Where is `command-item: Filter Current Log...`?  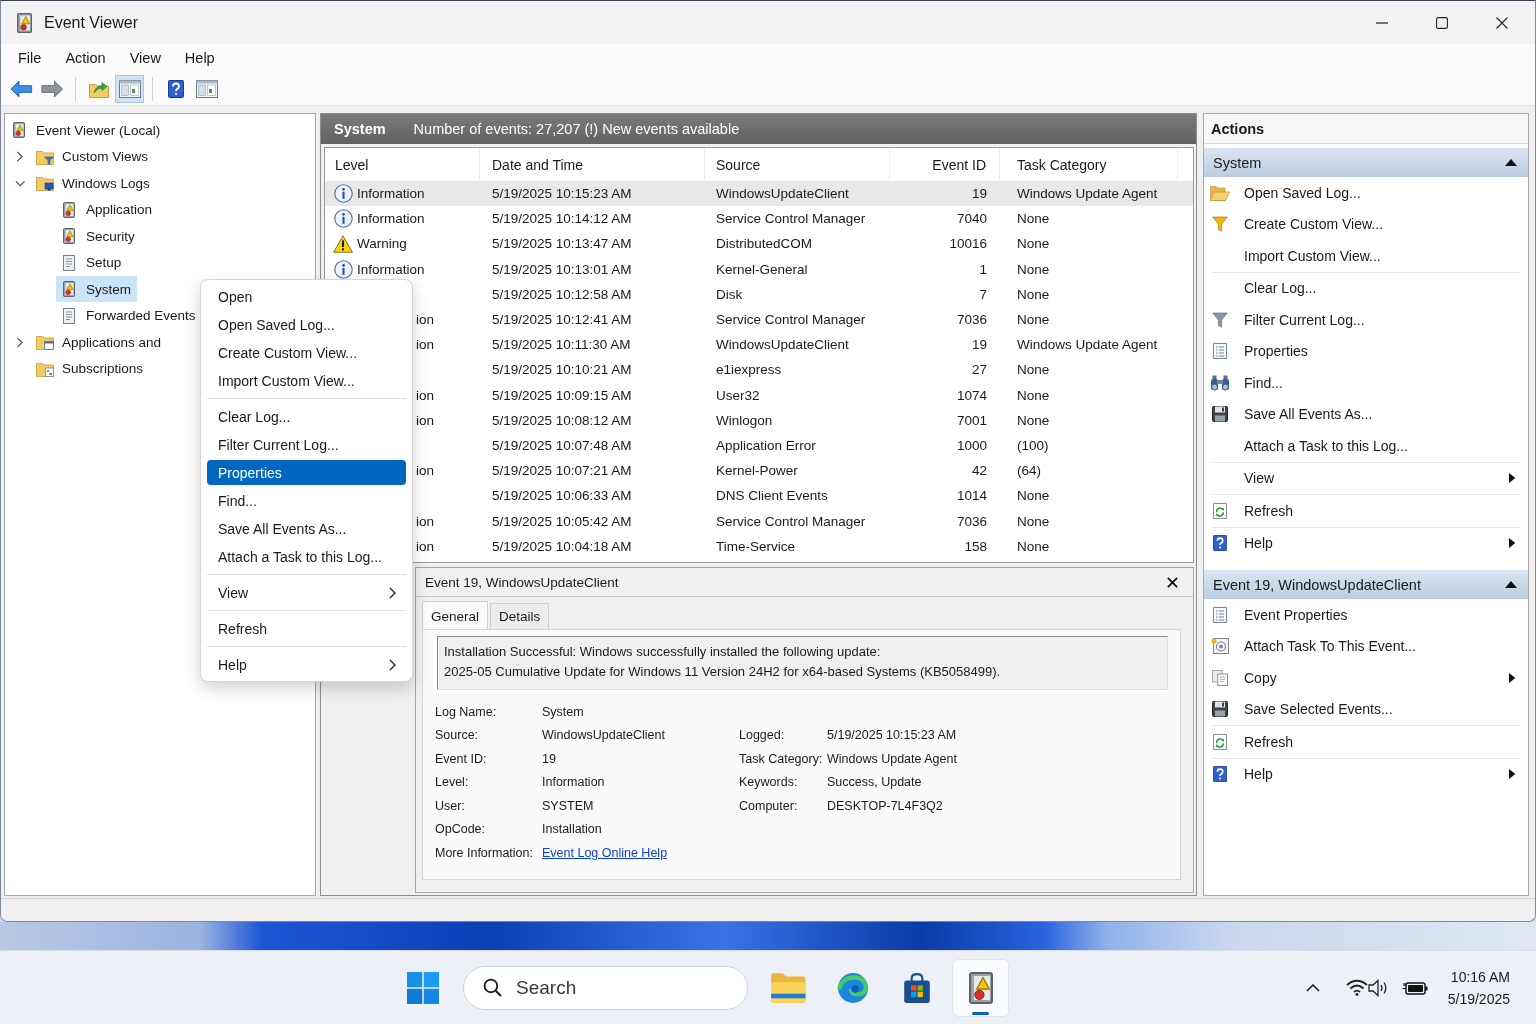
command-item: Filter Current Log... is located at coordinates (1366, 320).